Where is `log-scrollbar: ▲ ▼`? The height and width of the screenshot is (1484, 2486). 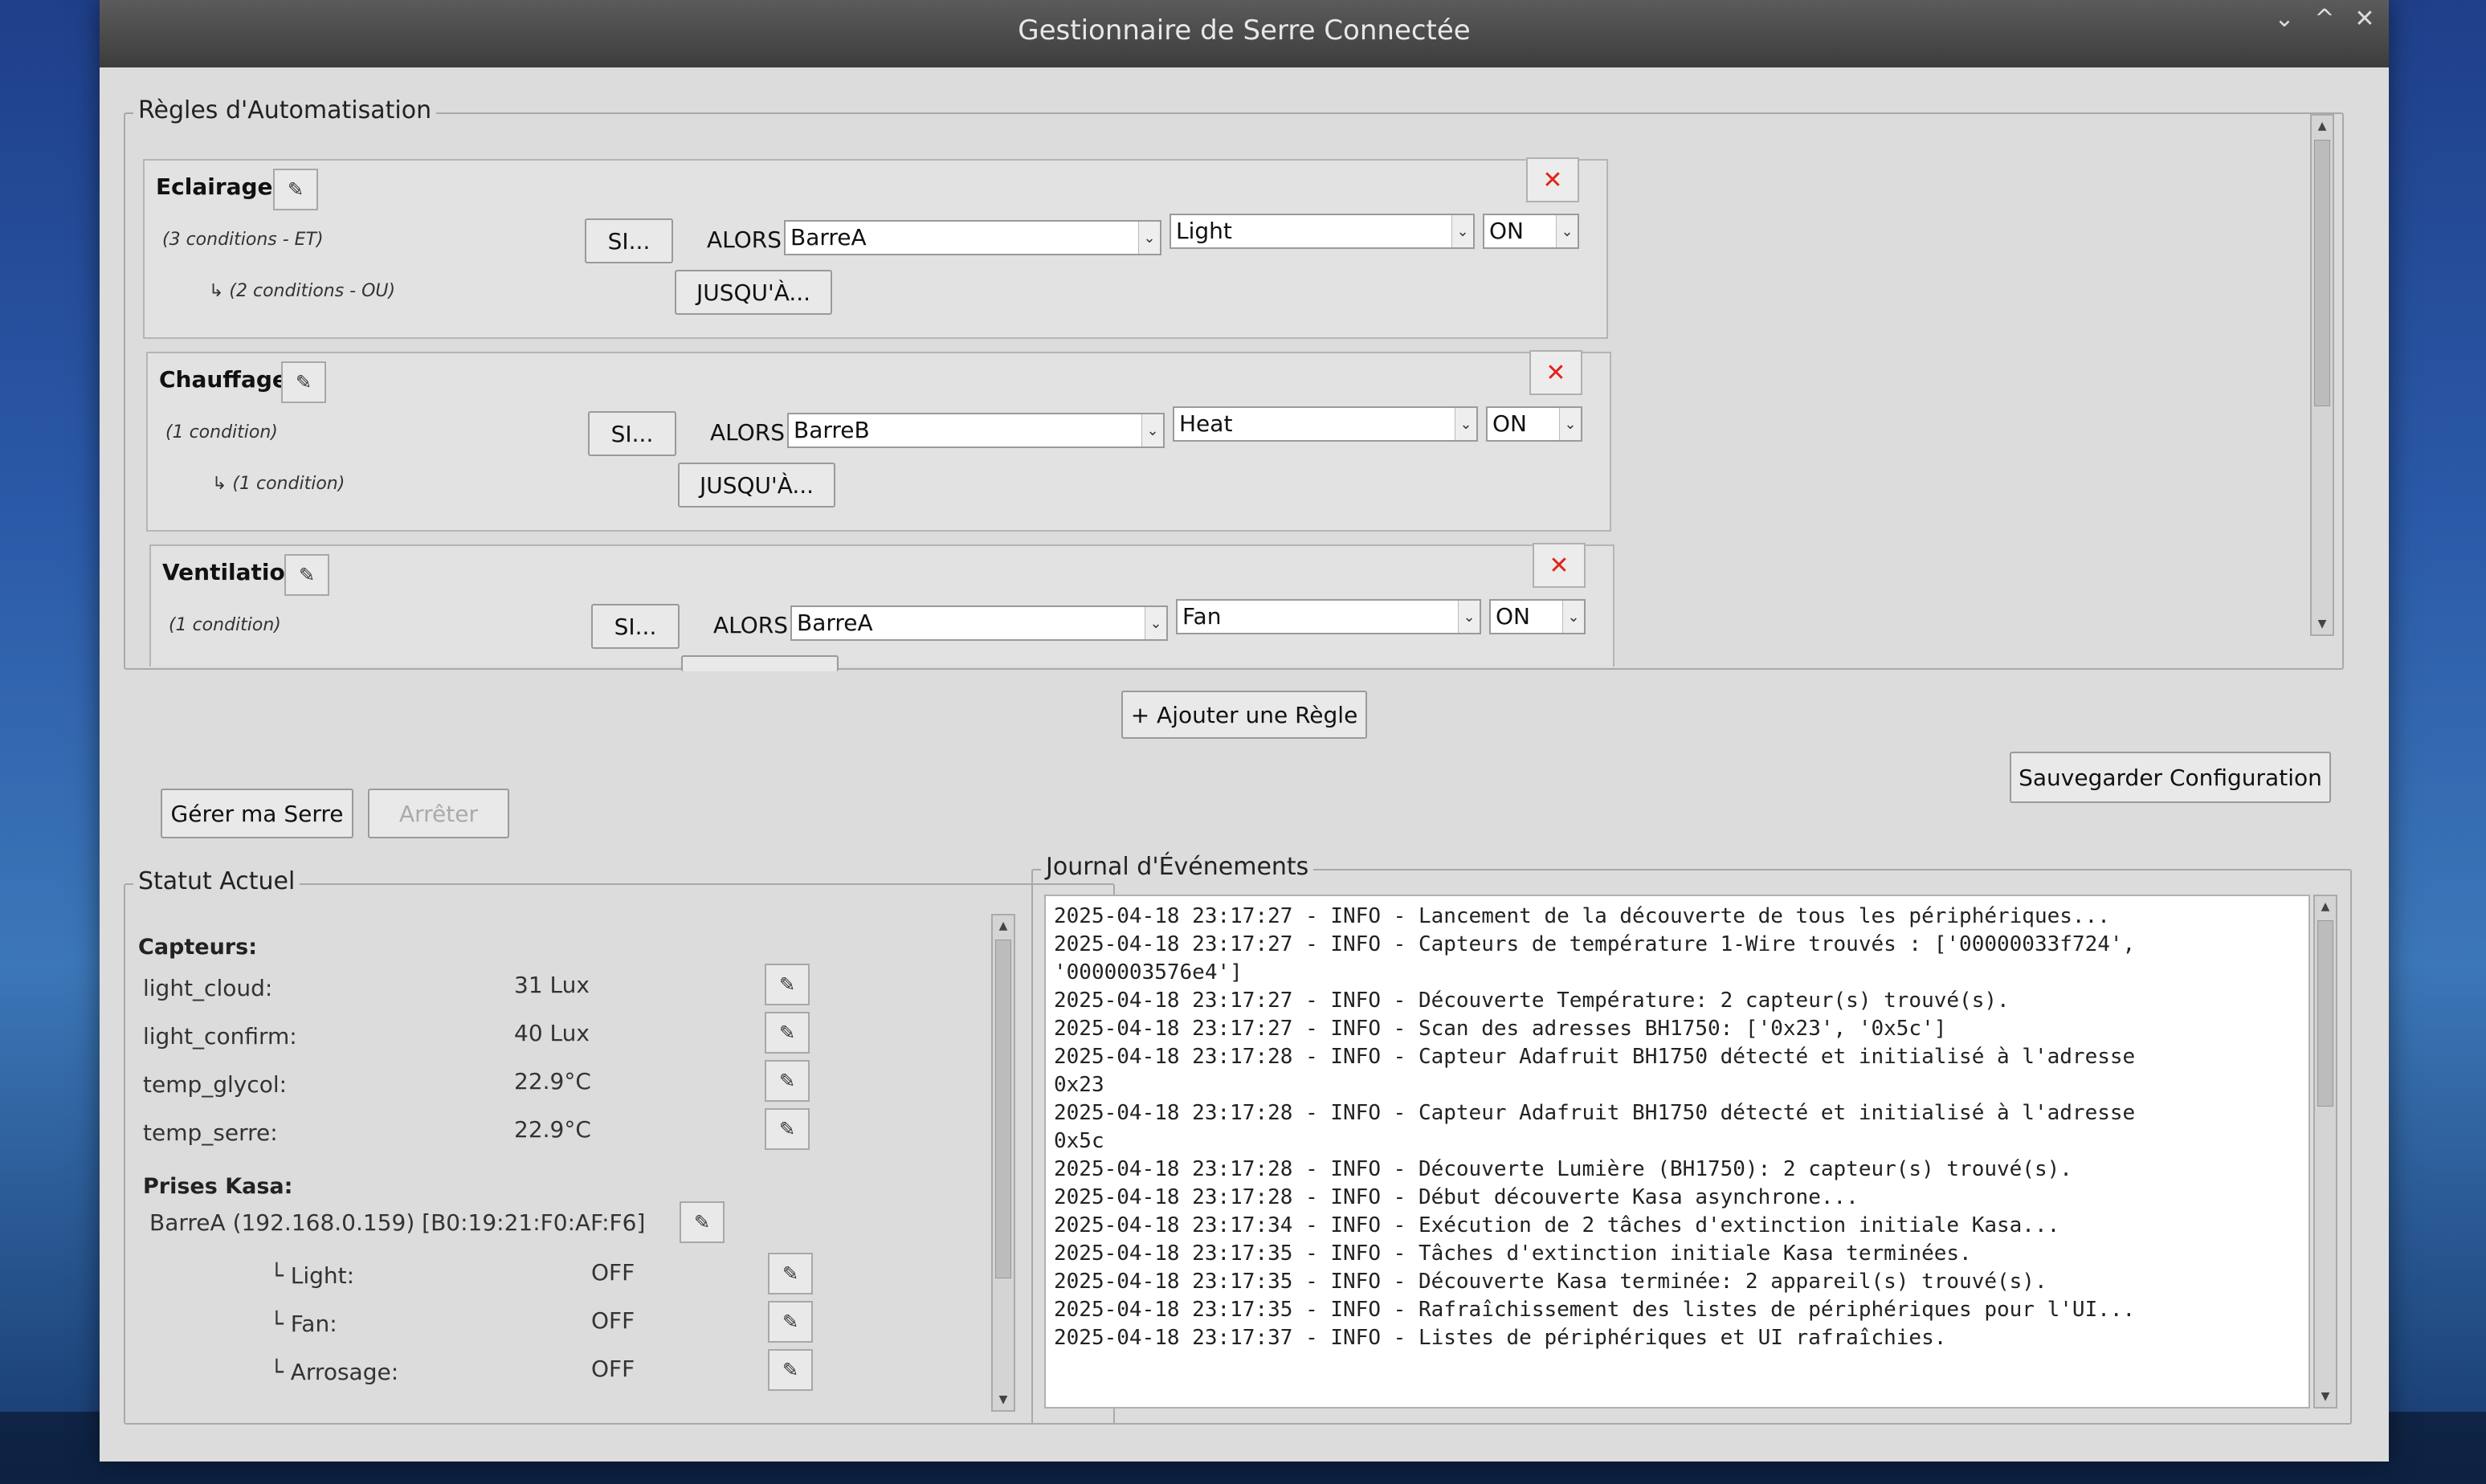 log-scrollbar: ▲ ▼ is located at coordinates (2325, 1152).